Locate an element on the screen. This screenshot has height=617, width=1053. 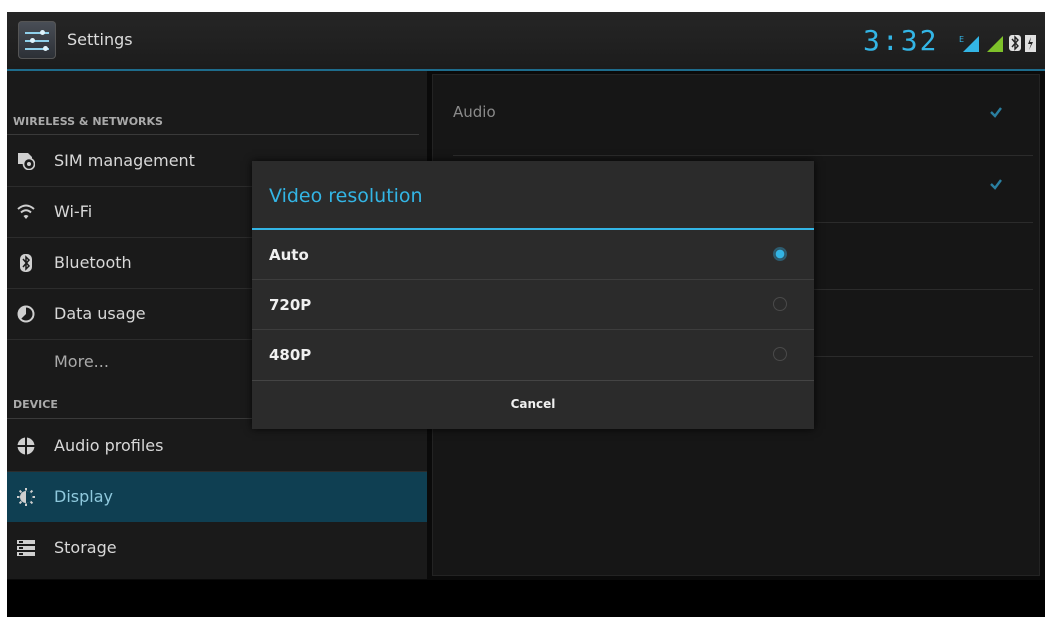
option-label: 720P is located at coordinates (290, 305).